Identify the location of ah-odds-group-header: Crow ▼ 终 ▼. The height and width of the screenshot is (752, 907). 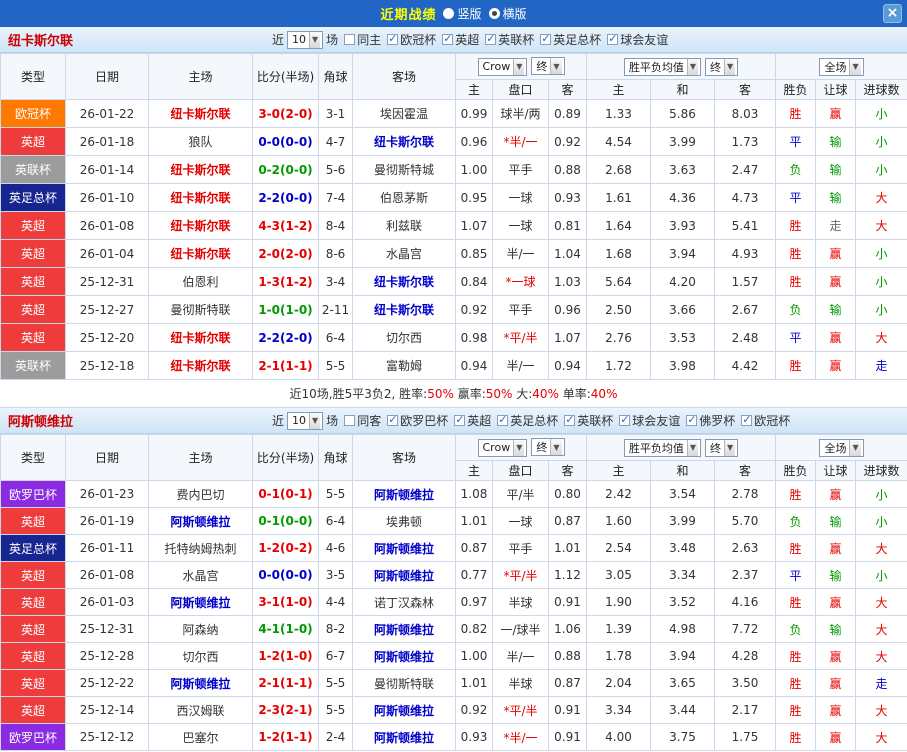
(521, 447).